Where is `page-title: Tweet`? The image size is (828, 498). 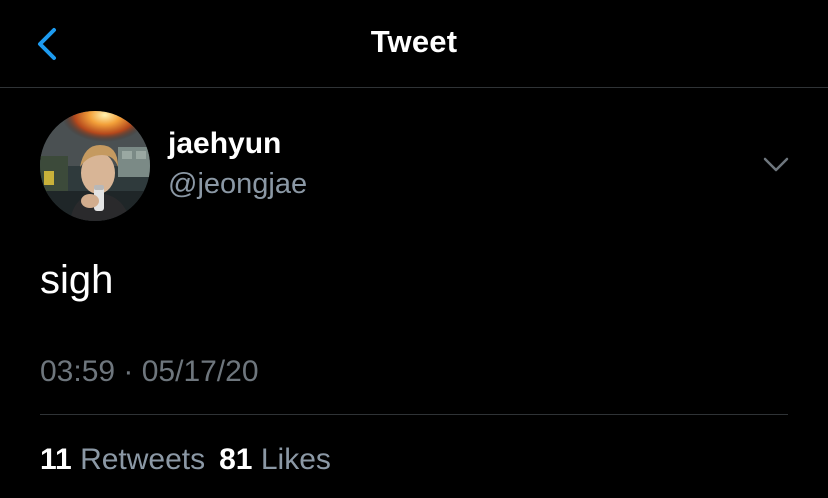 page-title: Tweet is located at coordinates (414, 41).